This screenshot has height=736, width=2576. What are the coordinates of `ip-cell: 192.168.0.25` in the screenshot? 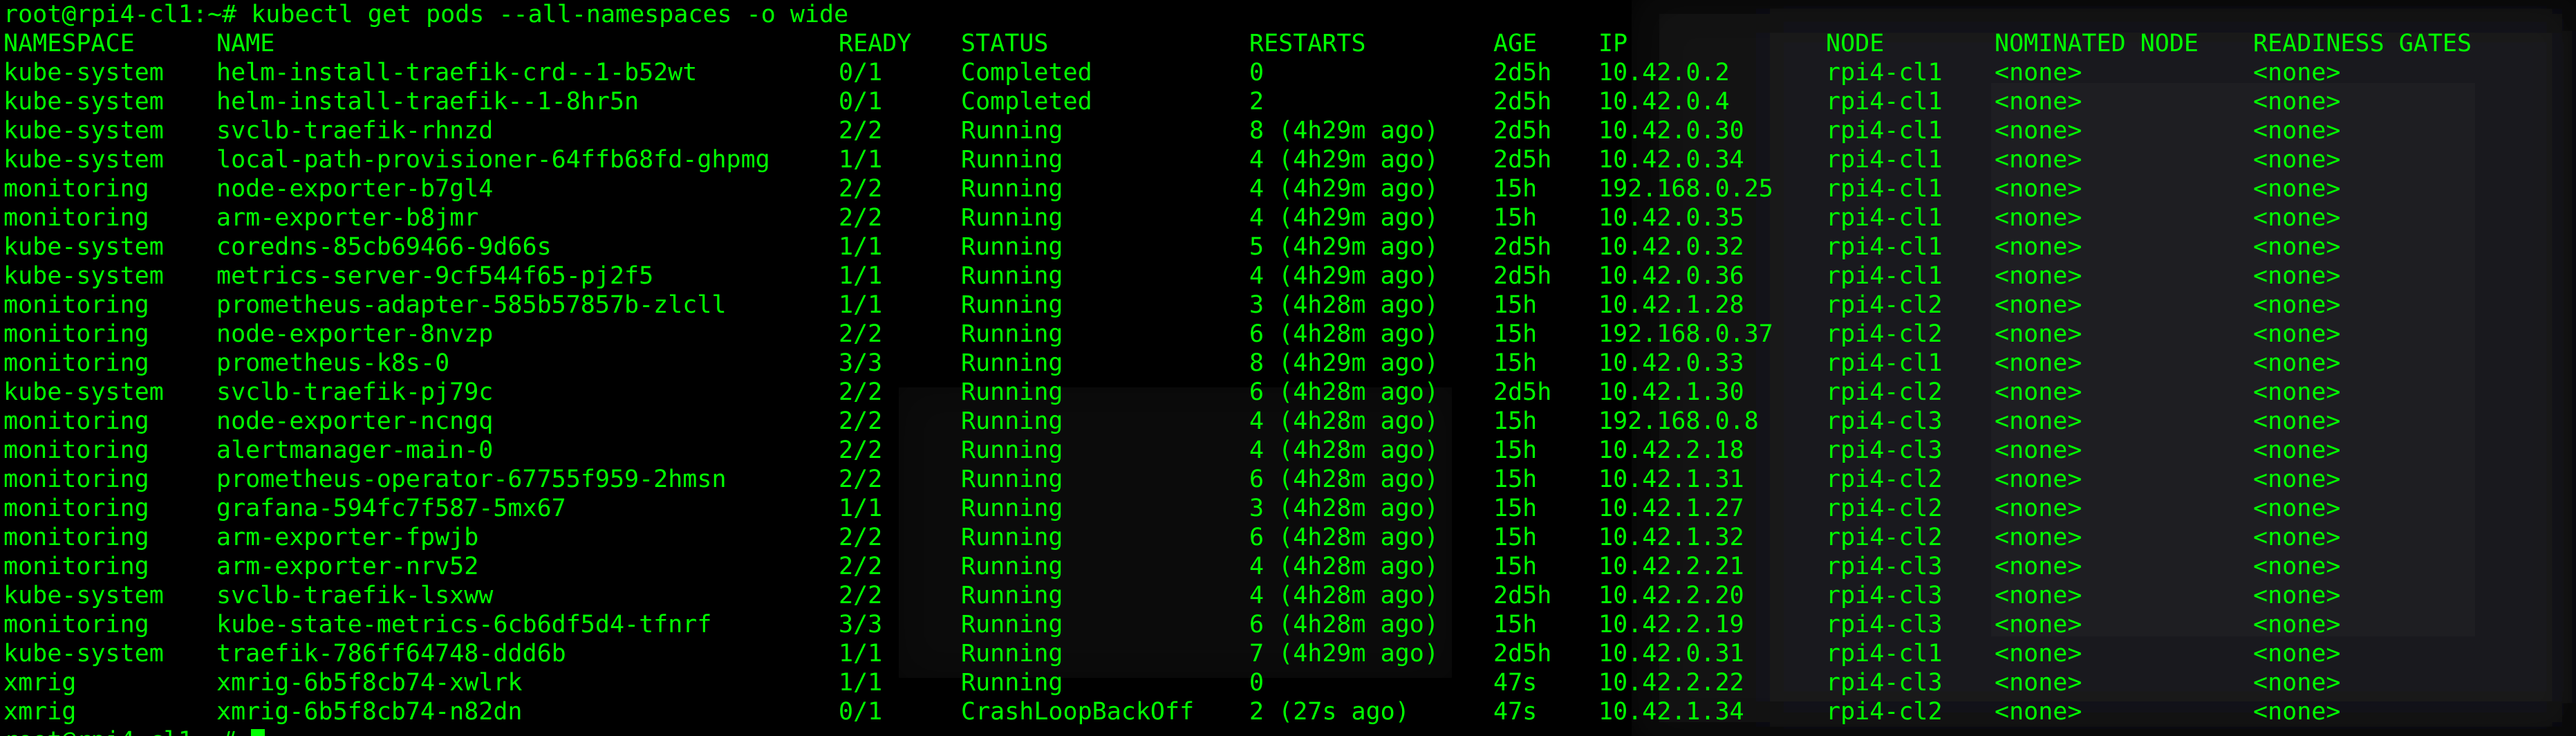 It's located at (1685, 189).